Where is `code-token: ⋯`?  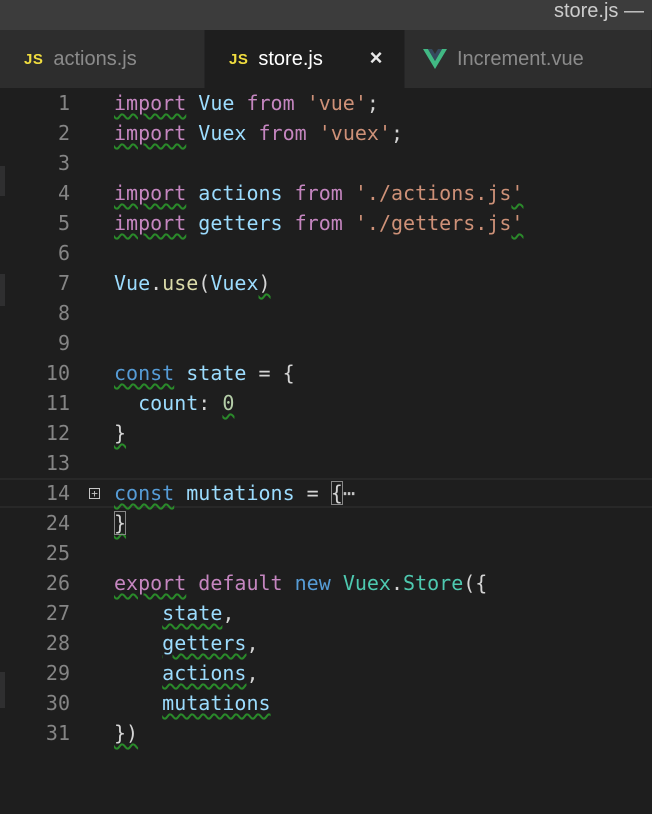 code-token: ⋯ is located at coordinates (348, 493).